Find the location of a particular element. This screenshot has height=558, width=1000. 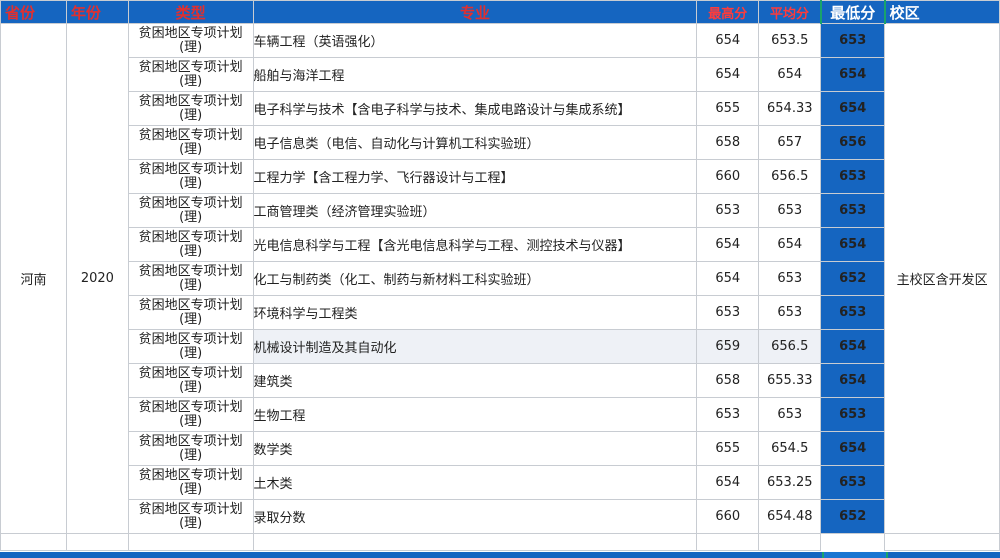

major-cell: 工程力学【含工程力学、飞行器设计与工程】 is located at coordinates (475, 176).